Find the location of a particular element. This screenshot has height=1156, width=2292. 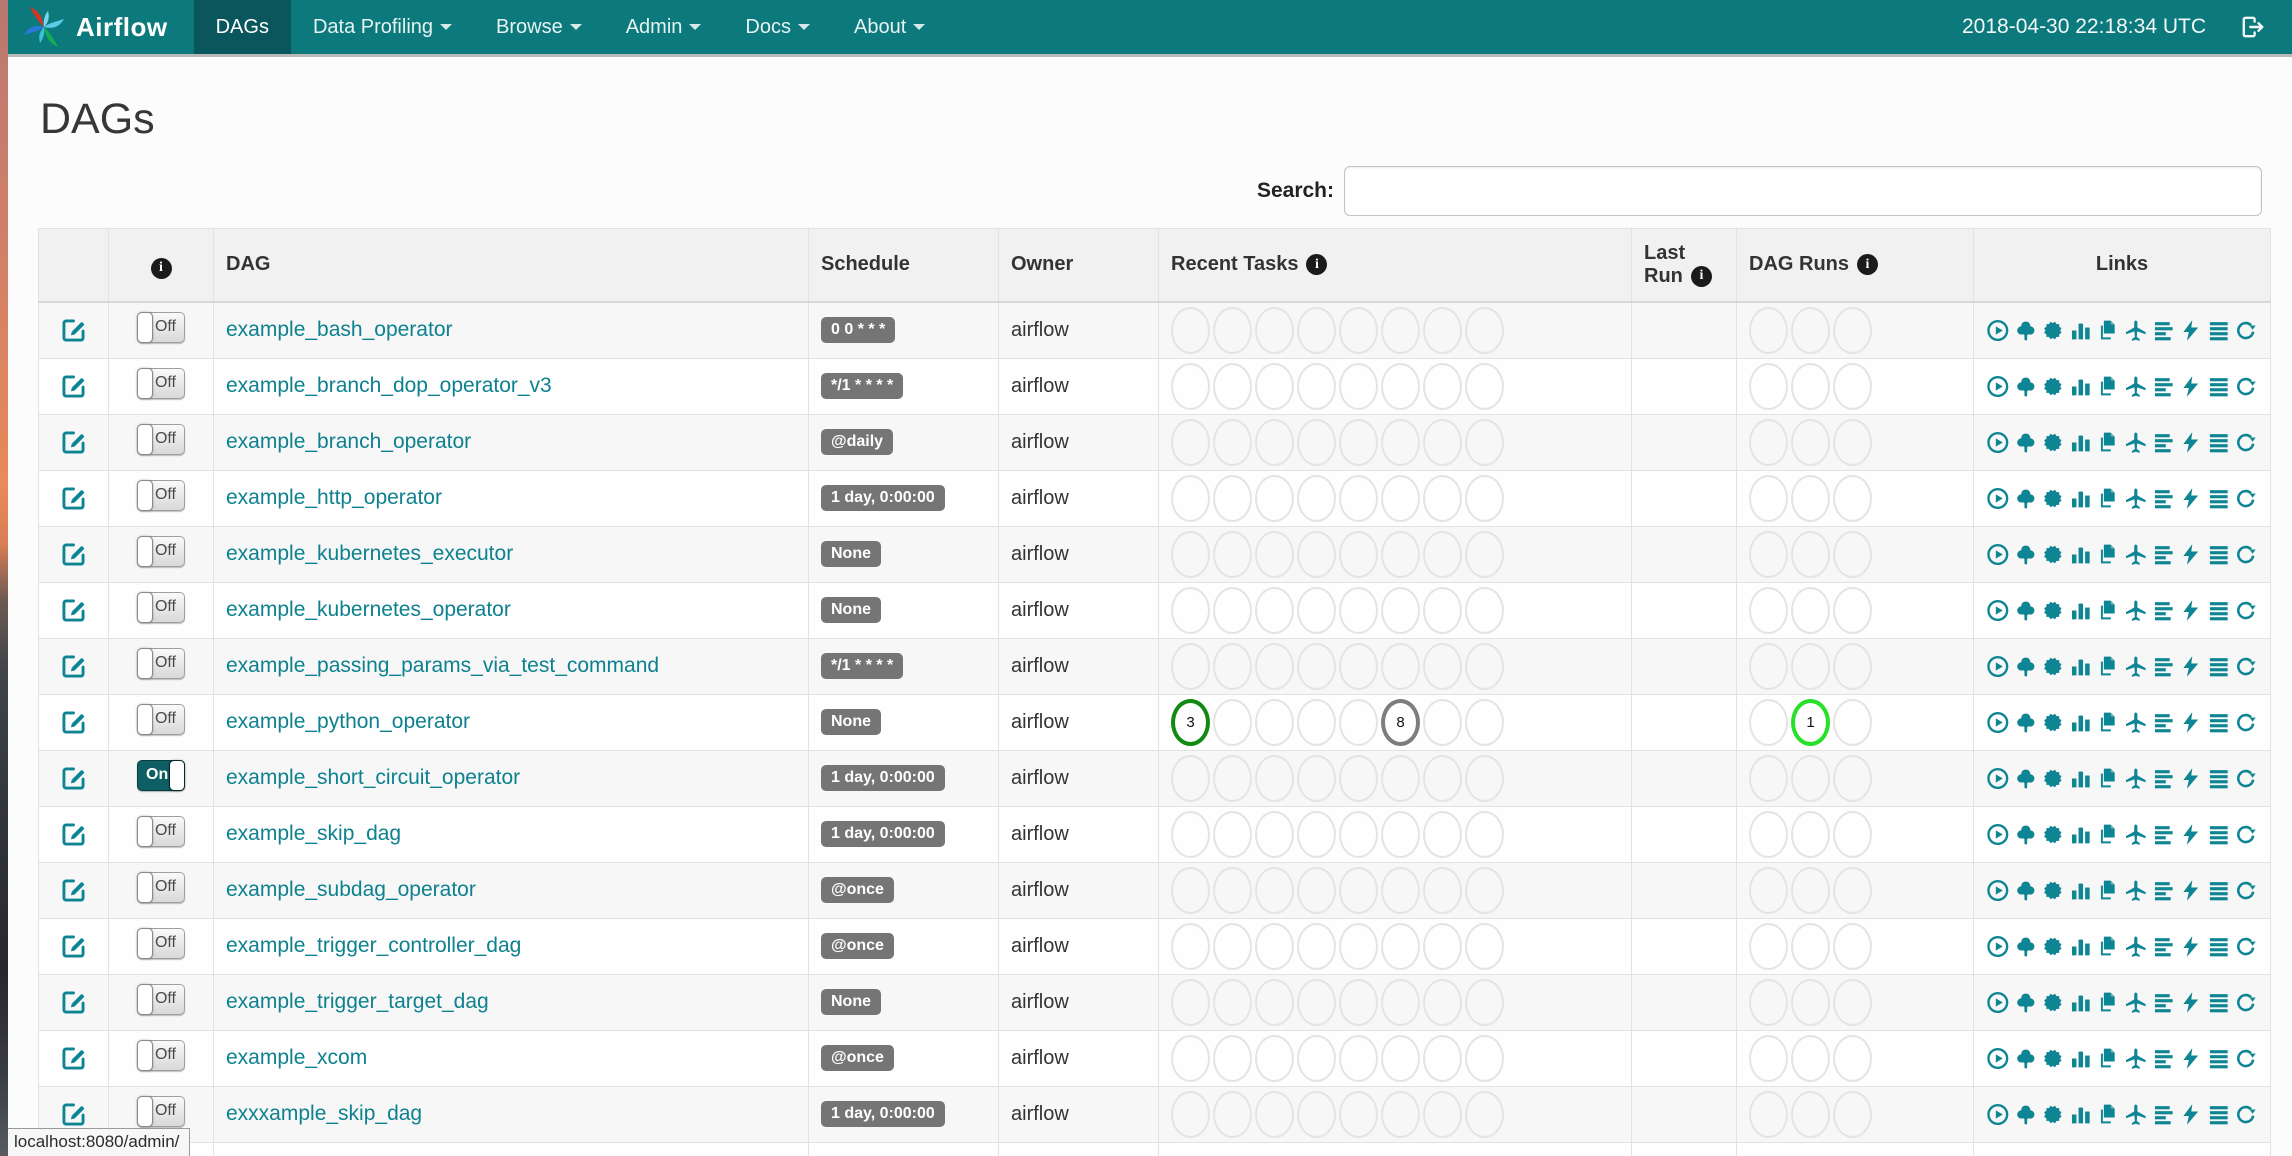

dag-name-link: example_trigger_controller_dag is located at coordinates (373, 945).